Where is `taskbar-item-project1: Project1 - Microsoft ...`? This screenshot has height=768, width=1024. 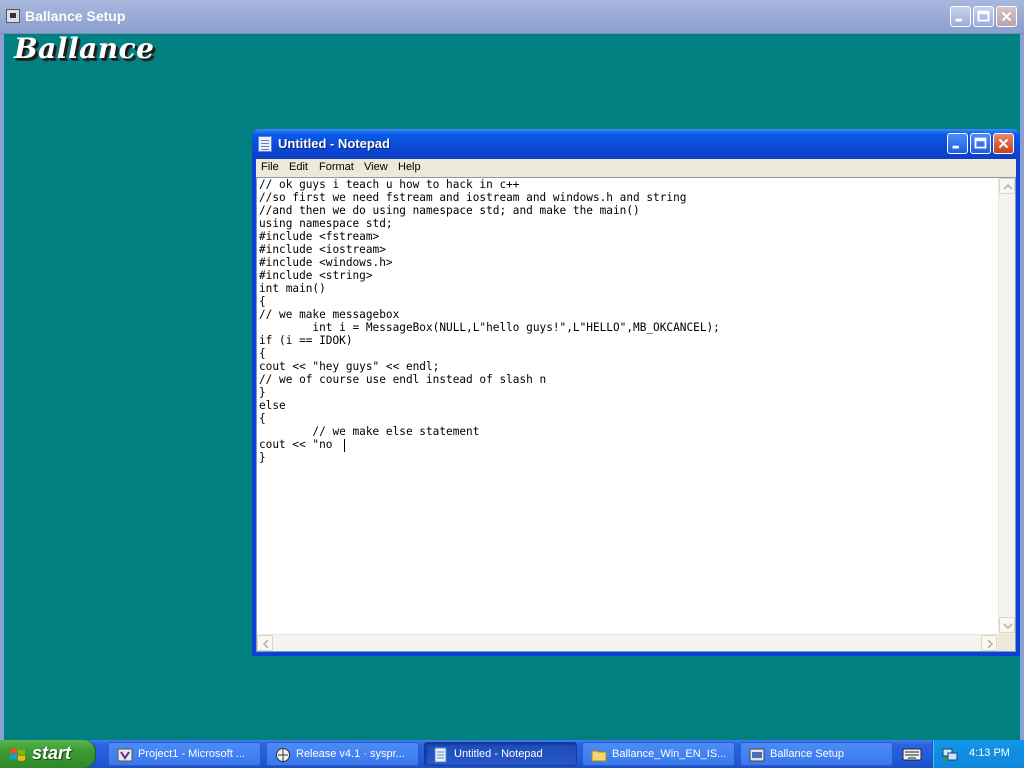
taskbar-item-project1: Project1 - Microsoft ... is located at coordinates (184, 754).